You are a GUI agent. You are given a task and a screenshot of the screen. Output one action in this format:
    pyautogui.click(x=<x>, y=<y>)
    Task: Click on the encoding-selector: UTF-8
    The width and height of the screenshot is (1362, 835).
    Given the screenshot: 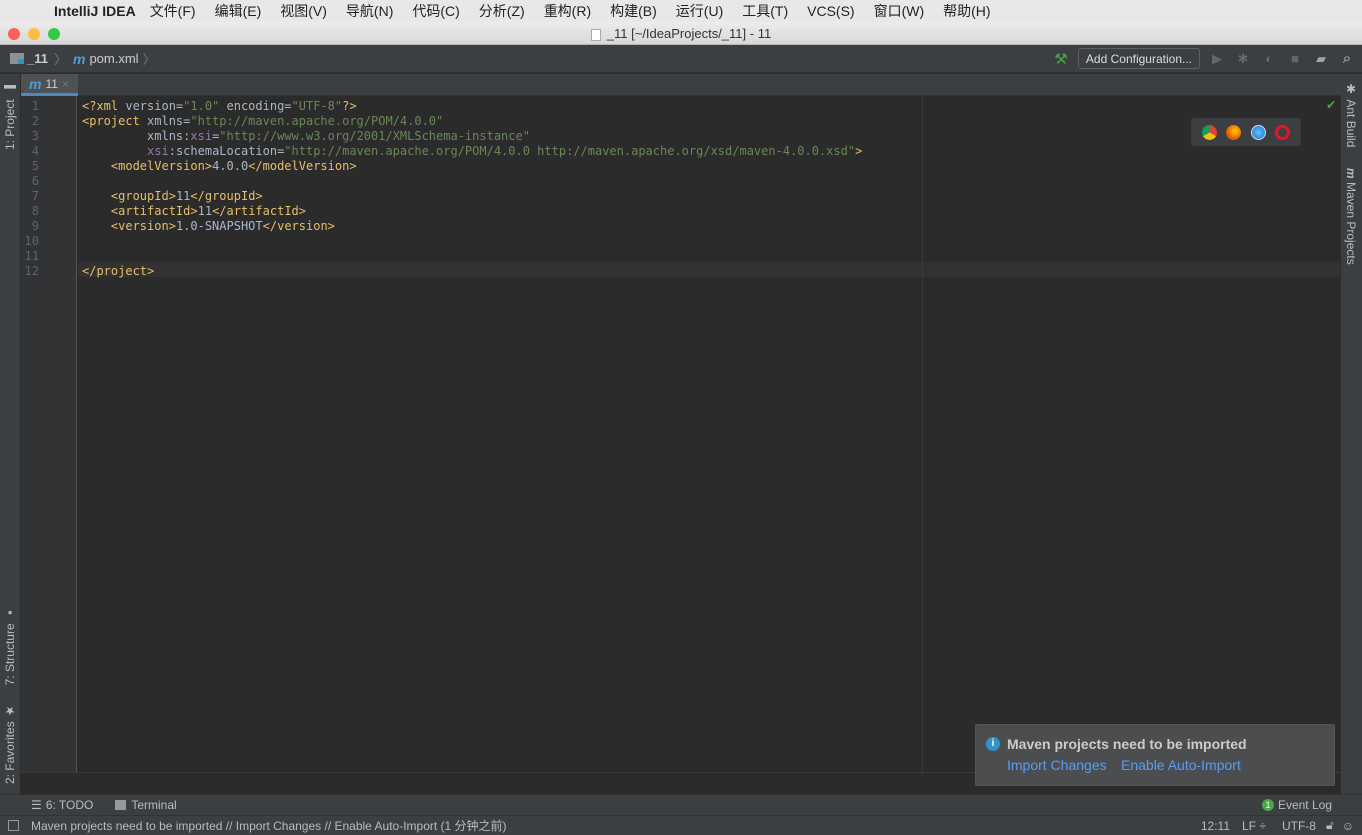 What is the action you would take?
    pyautogui.click(x=1299, y=826)
    